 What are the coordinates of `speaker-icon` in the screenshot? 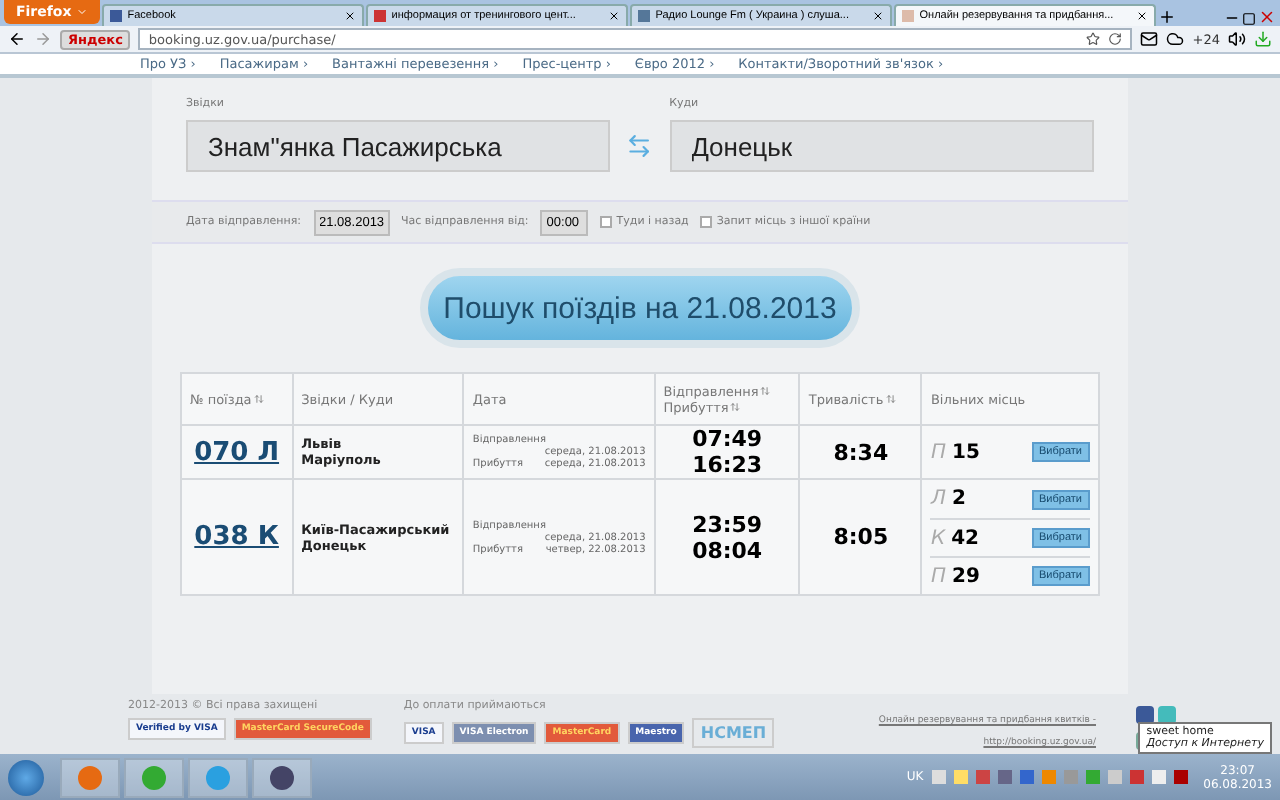 It's located at (1237, 39).